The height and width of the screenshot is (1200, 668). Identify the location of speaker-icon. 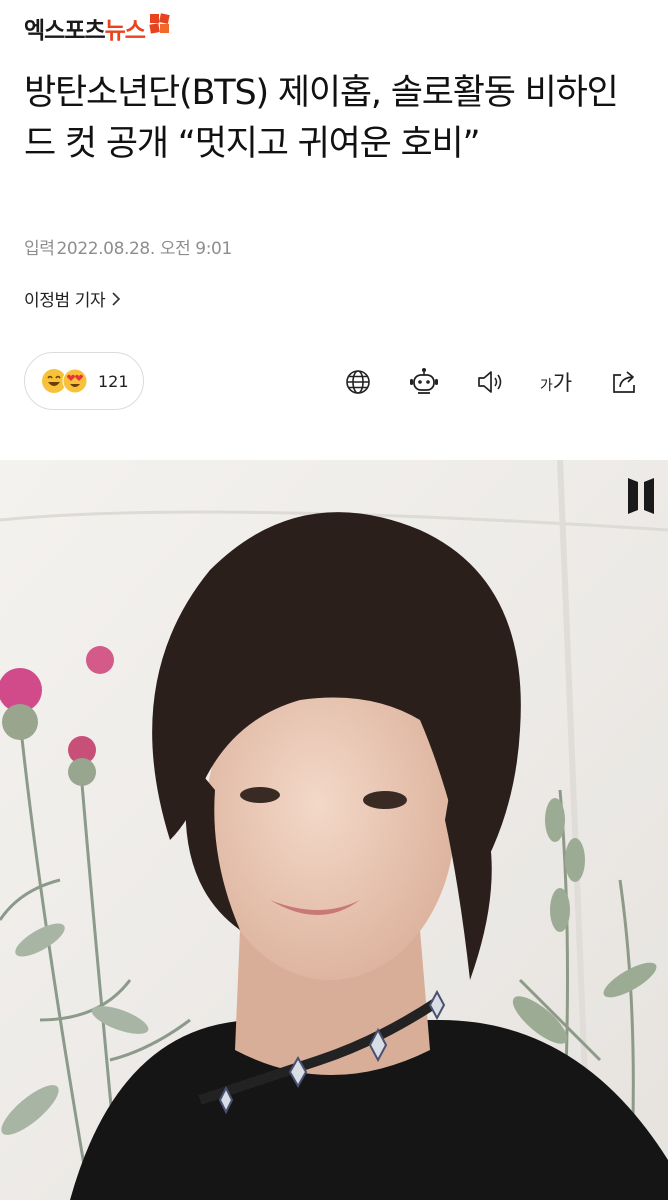
(490, 382).